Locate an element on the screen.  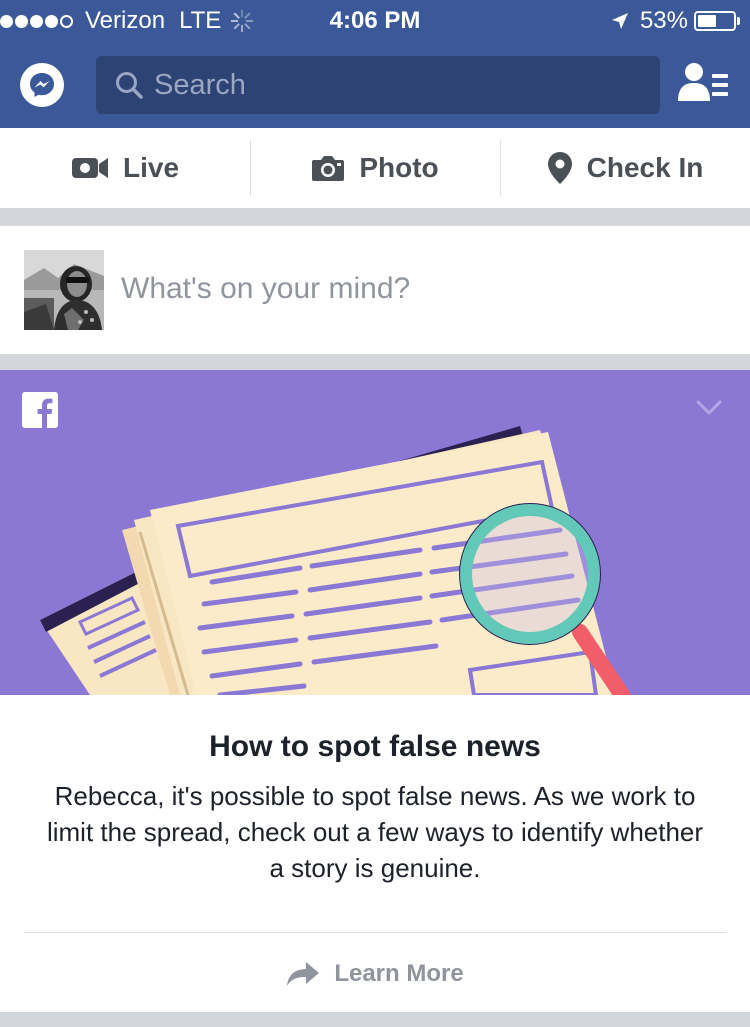
avatar is located at coordinates (64, 290).